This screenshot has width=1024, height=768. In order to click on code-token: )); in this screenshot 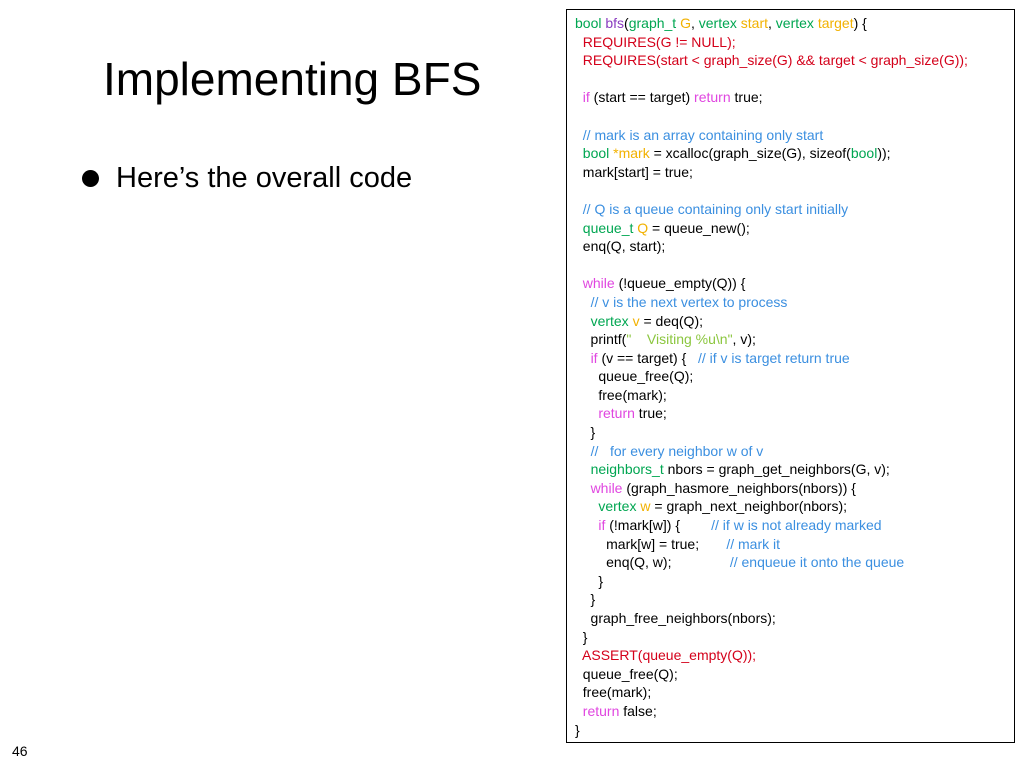, I will do `click(884, 153)`.